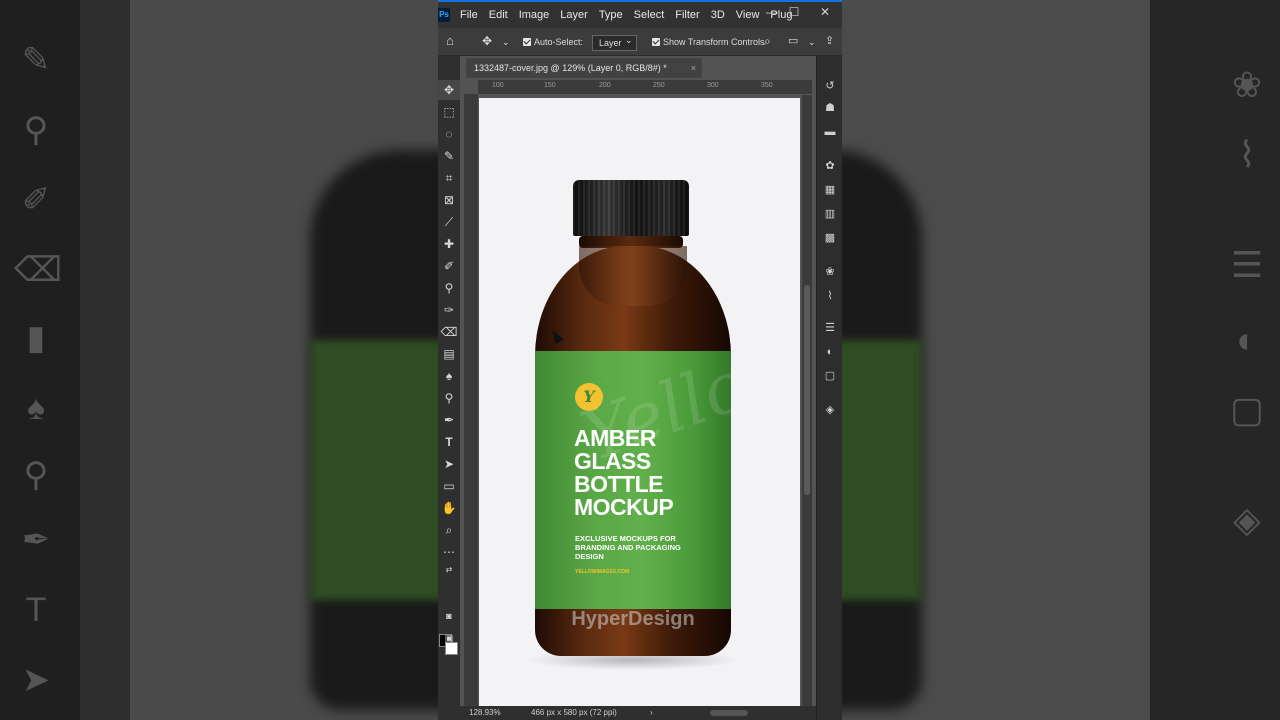 The height and width of the screenshot is (720, 1280). Describe the element at coordinates (449, 354) in the screenshot. I see `gradient-tool-icon: ▤` at that location.